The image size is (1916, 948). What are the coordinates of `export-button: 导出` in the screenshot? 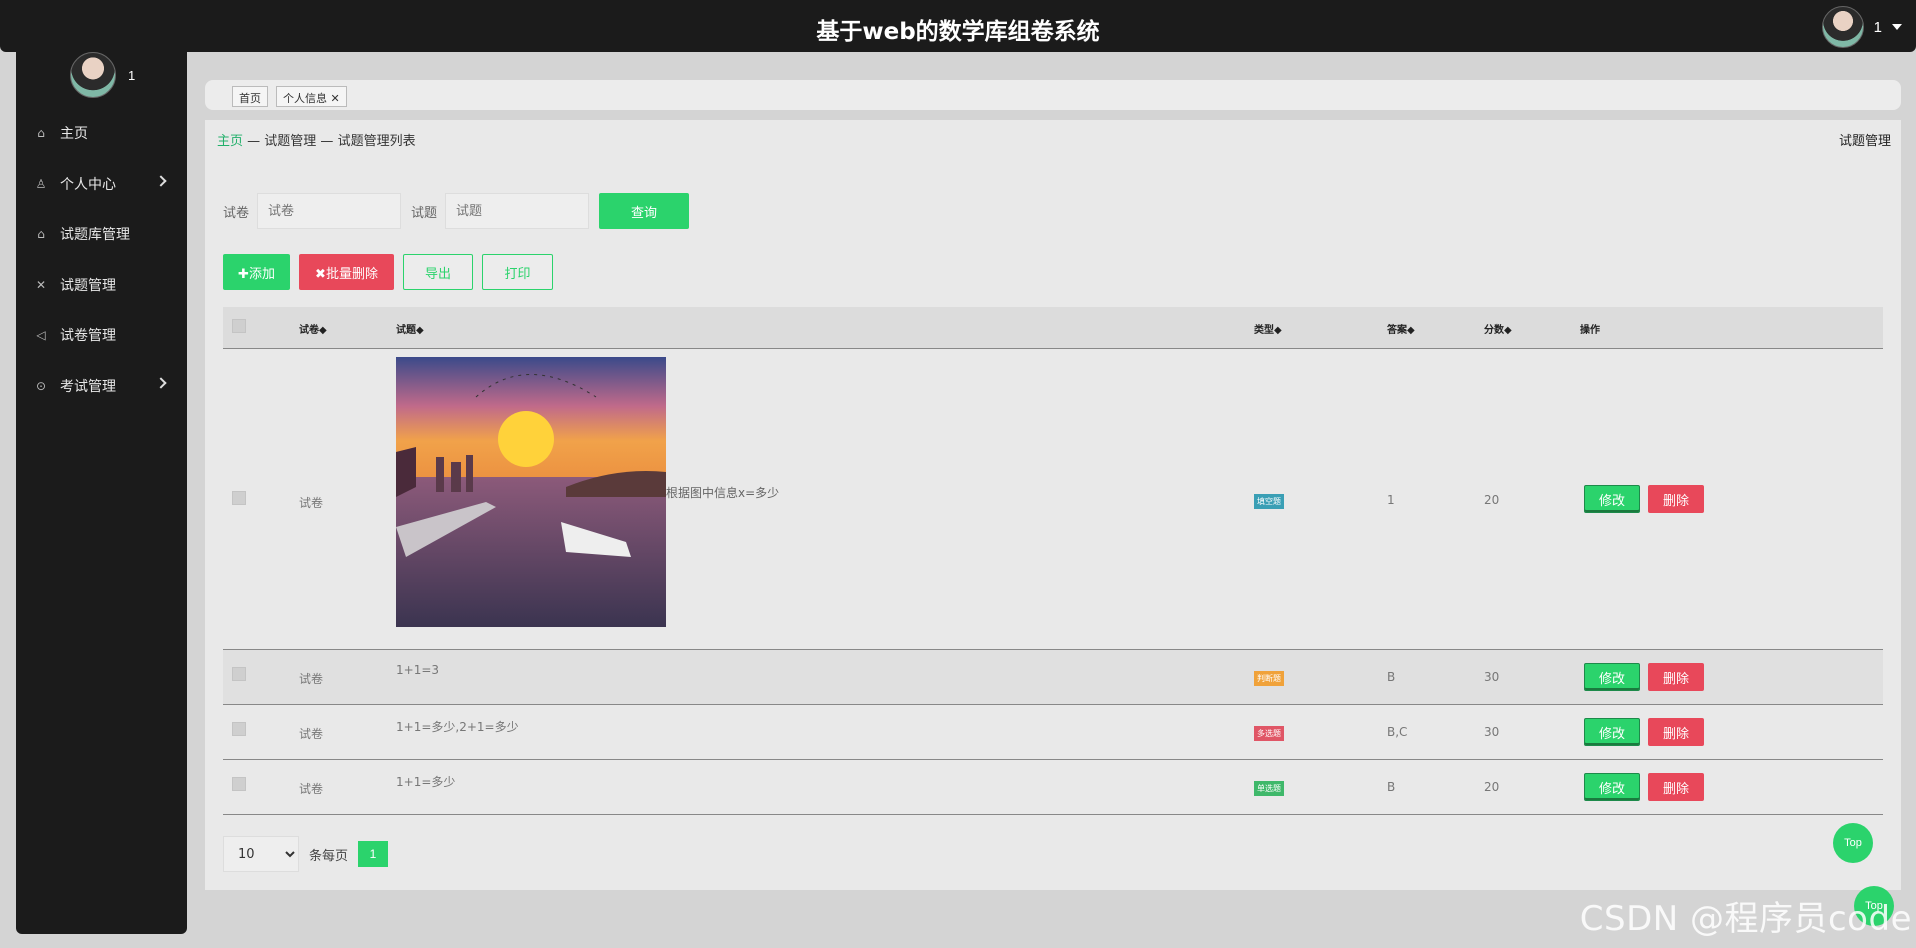 It's located at (438, 272).